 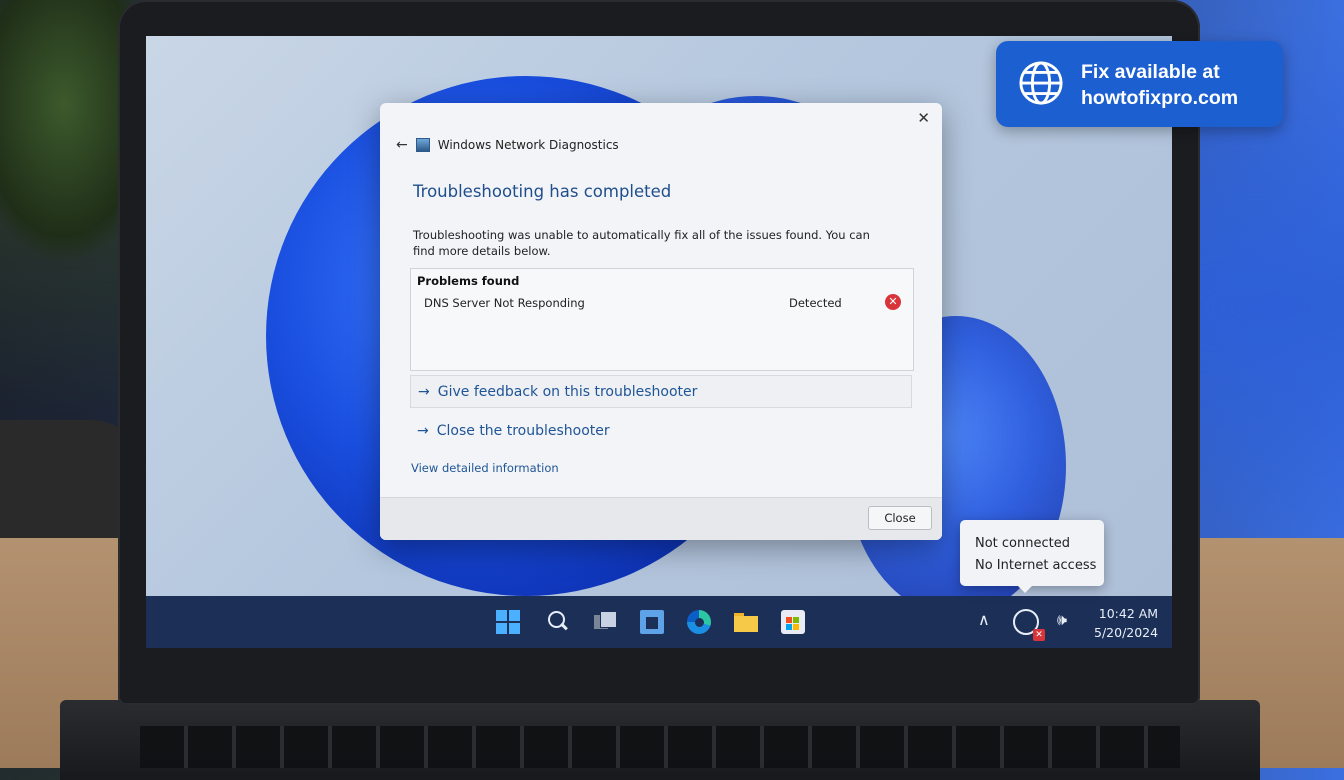 What do you see at coordinates (923, 118) in the screenshot?
I see `close-icon: ✕` at bounding box center [923, 118].